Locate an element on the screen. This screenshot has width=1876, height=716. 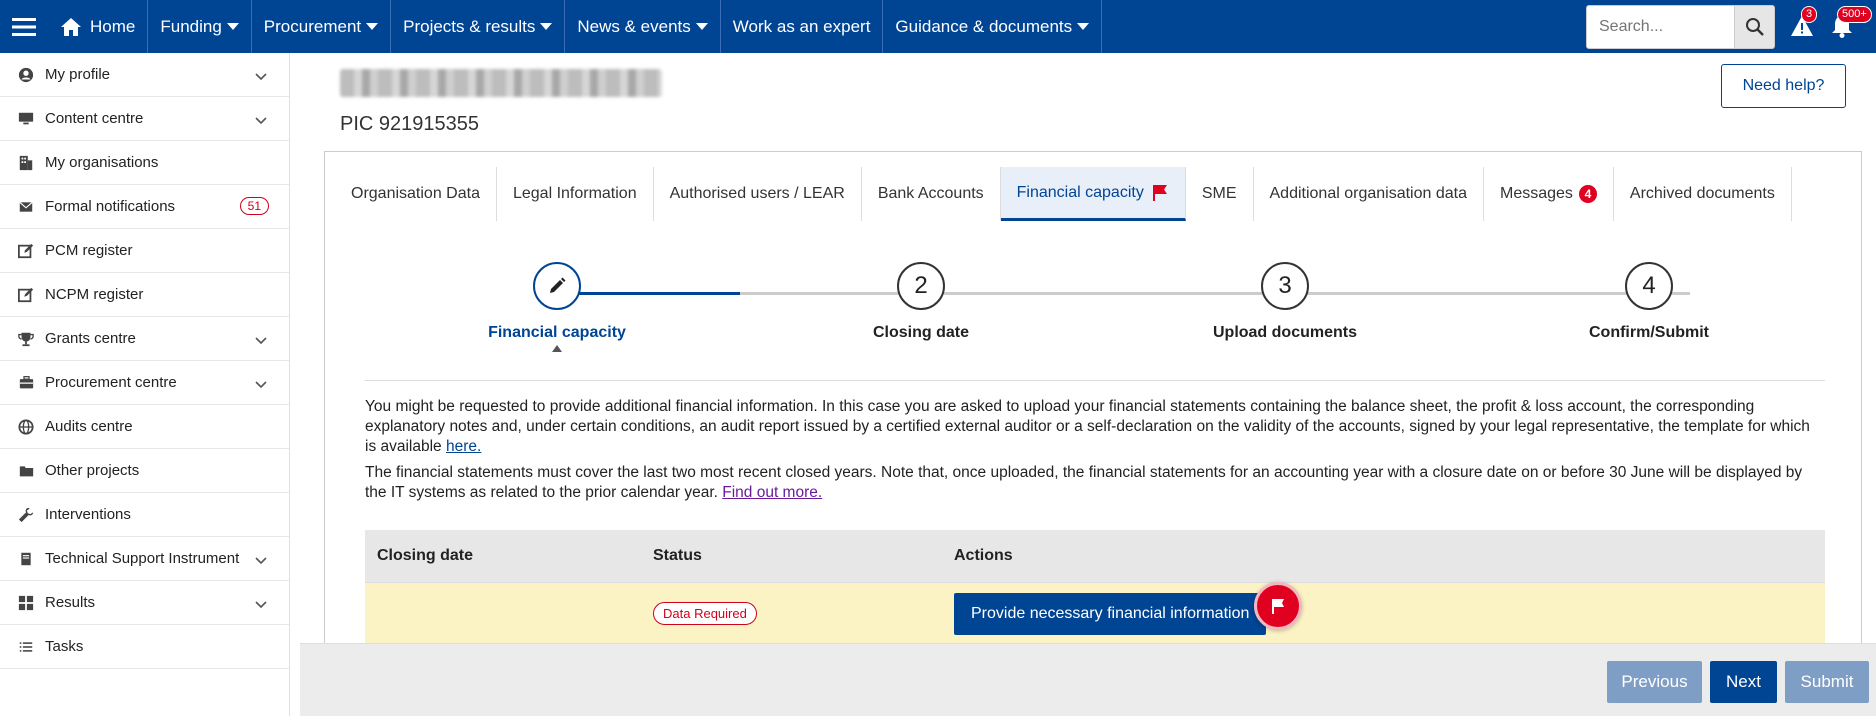
step-number: 2 is located at coordinates (921, 286).